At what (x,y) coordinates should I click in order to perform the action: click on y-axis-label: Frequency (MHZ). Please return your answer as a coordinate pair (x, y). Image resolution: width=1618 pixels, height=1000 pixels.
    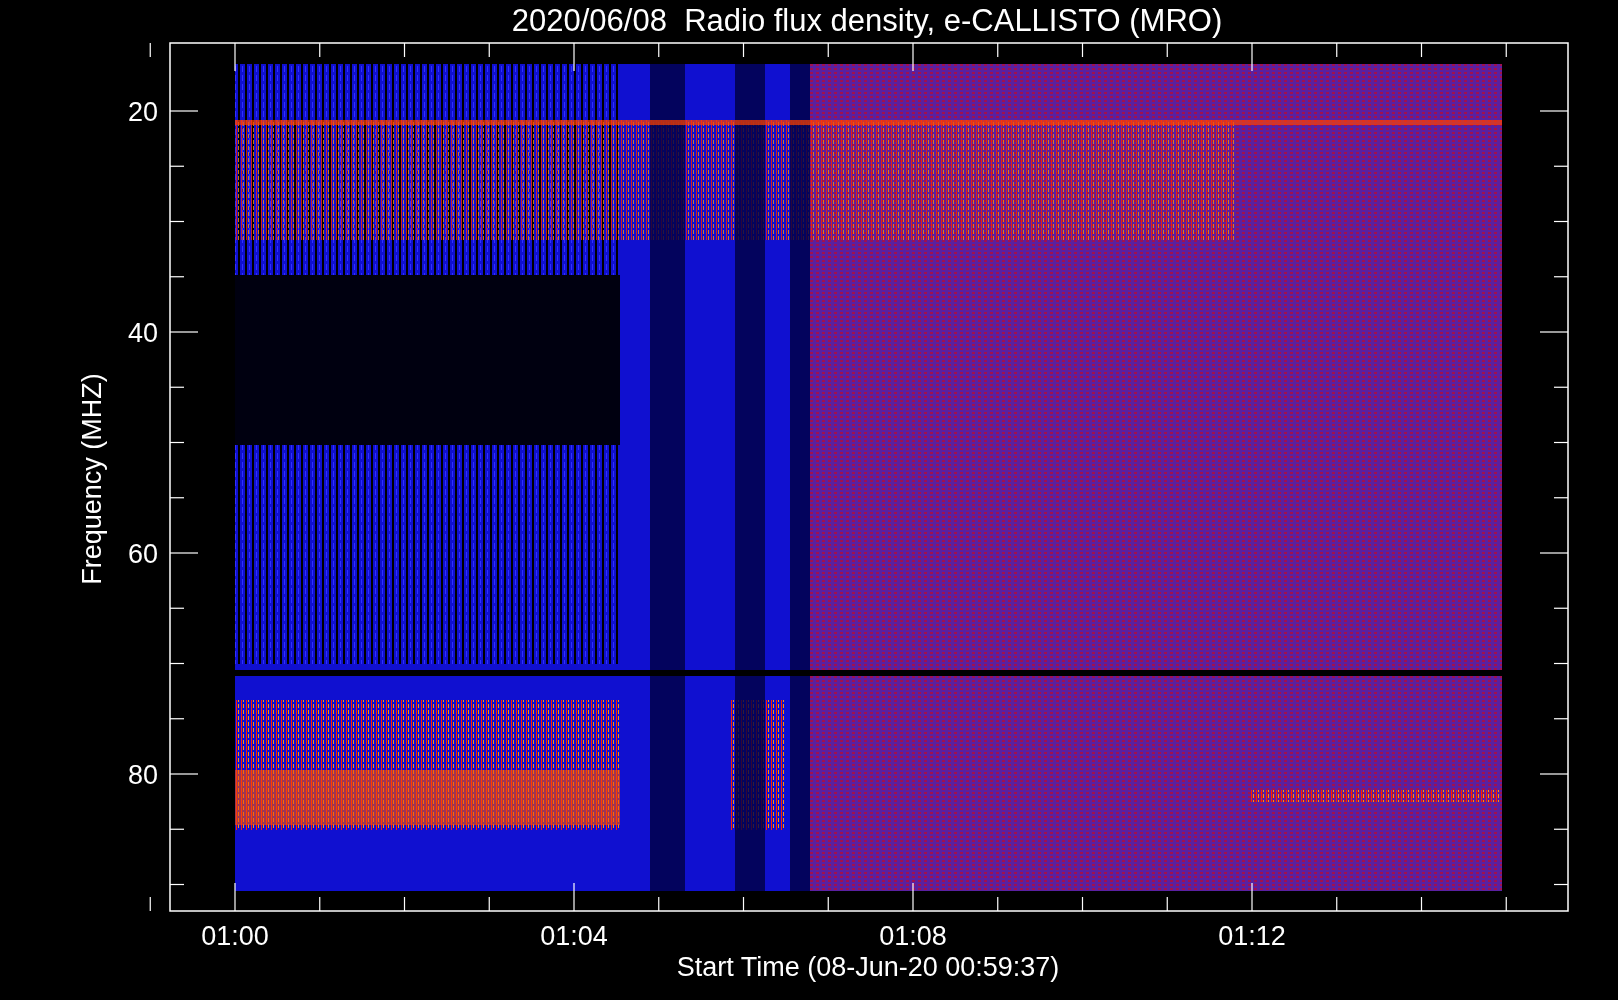
    Looking at the image, I should click on (92, 479).